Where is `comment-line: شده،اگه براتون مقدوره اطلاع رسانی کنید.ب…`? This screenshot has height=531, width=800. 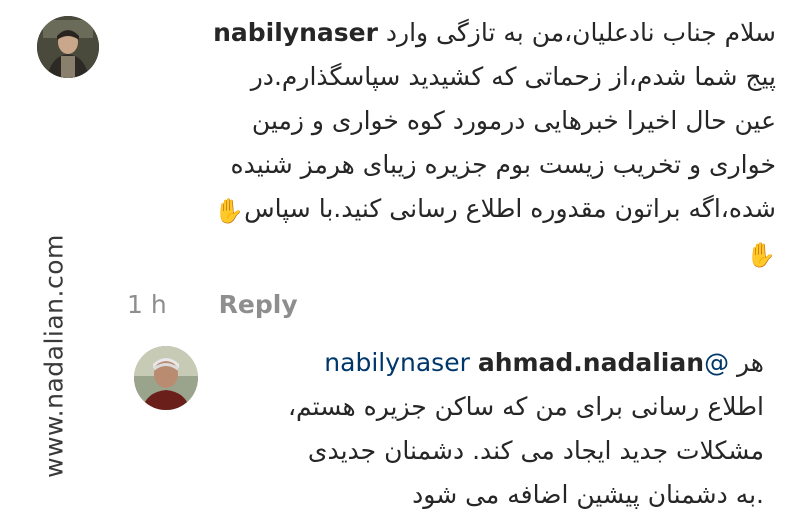 comment-line: شده،اگه براتون مقدوره اطلاع رسانی کنید.ب… is located at coordinates (451, 209).